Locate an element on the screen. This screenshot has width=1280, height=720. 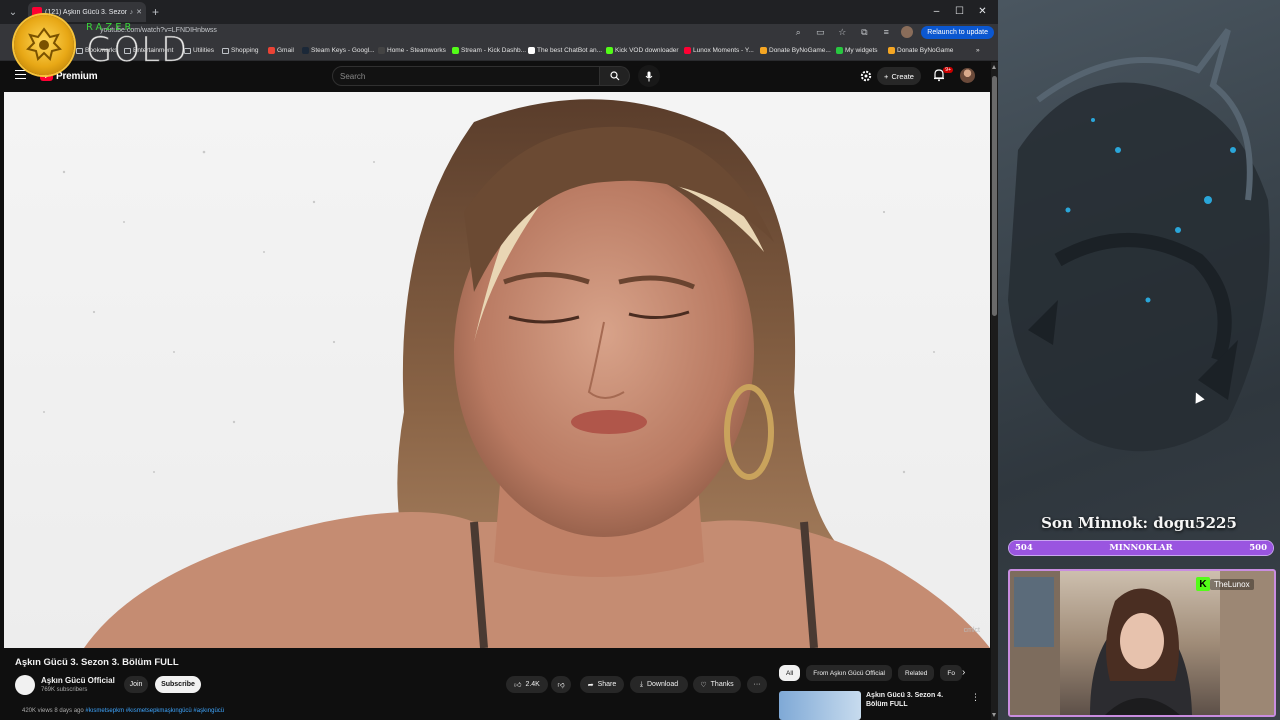
page-scrollbar is located at coordinates (994, 391).